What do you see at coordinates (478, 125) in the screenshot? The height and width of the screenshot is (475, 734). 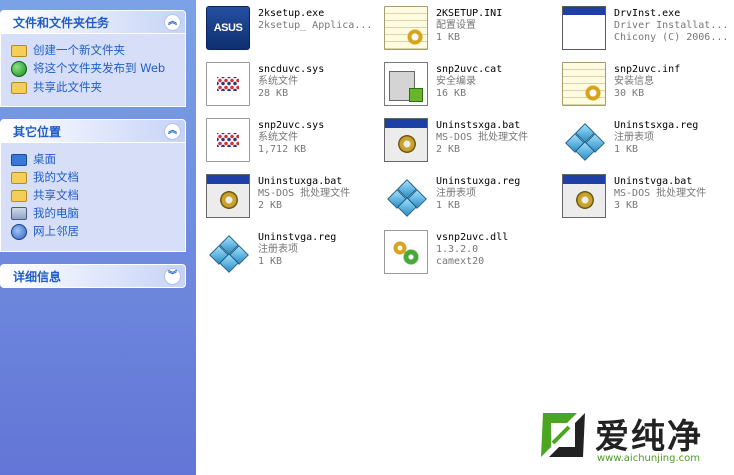 I see `file-name: Uninstsxga.bat` at bounding box center [478, 125].